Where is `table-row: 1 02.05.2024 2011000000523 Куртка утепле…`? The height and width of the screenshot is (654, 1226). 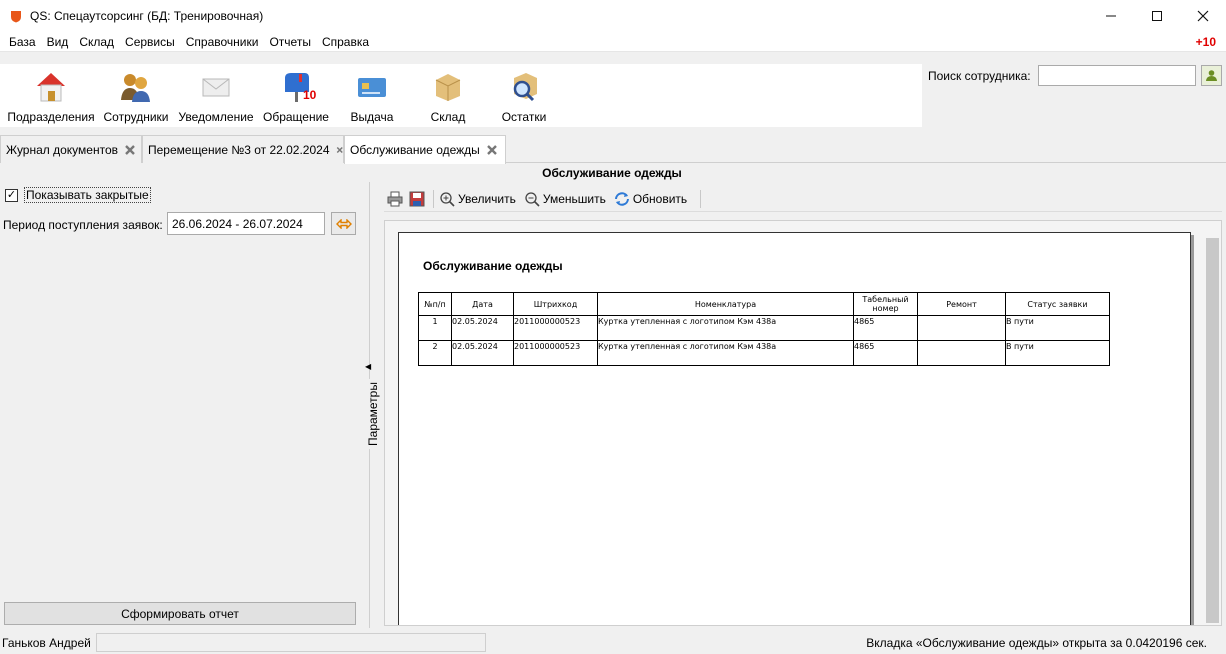
table-row: 1 02.05.2024 2011000000523 Куртка утепле… is located at coordinates (764, 328).